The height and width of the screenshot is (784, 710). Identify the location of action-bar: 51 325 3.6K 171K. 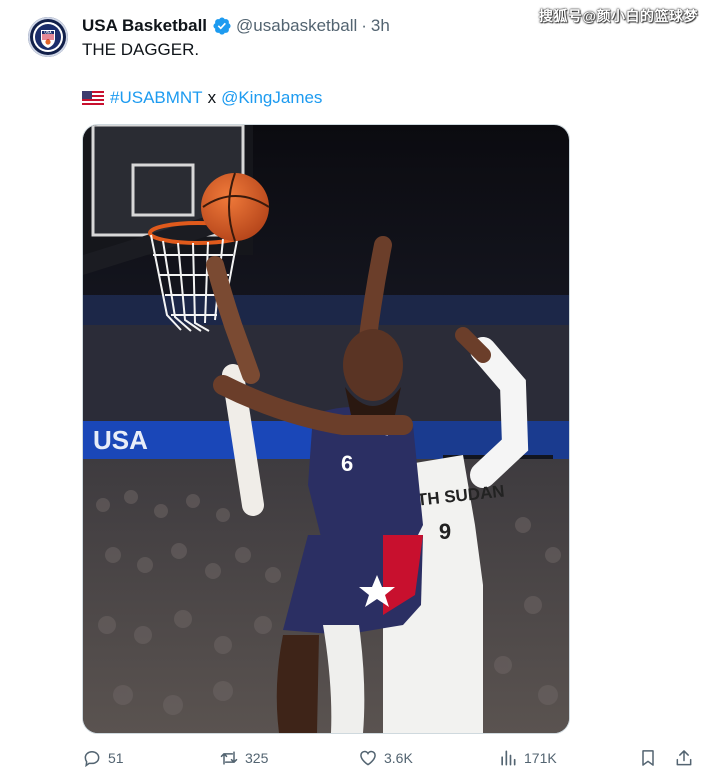
(391, 759).